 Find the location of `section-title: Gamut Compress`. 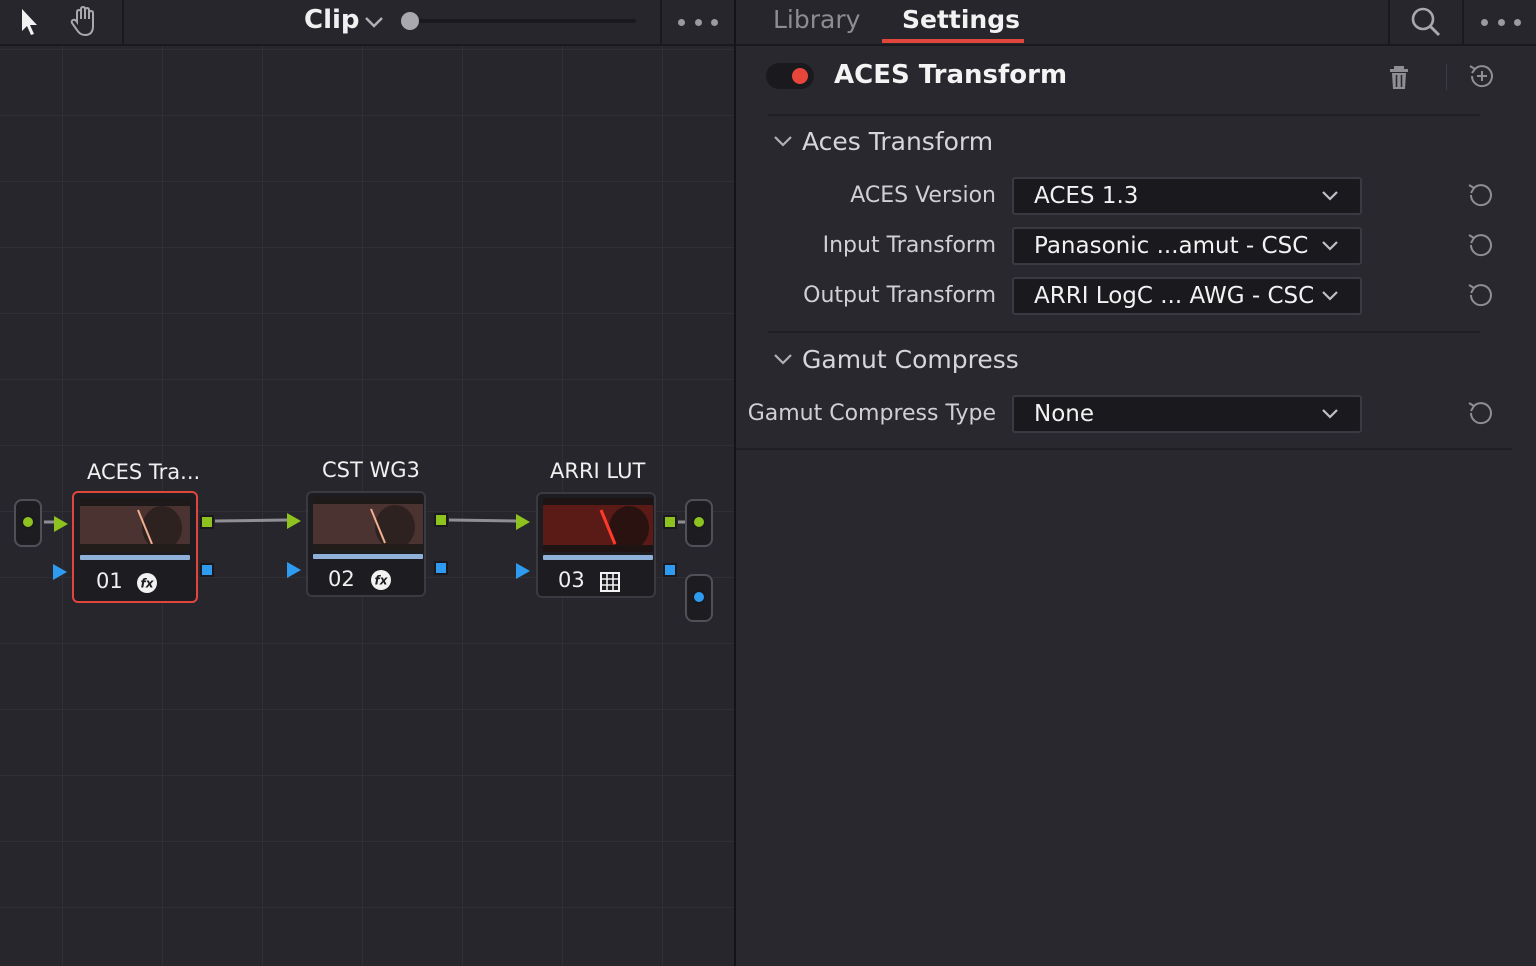

section-title: Gamut Compress is located at coordinates (910, 359).